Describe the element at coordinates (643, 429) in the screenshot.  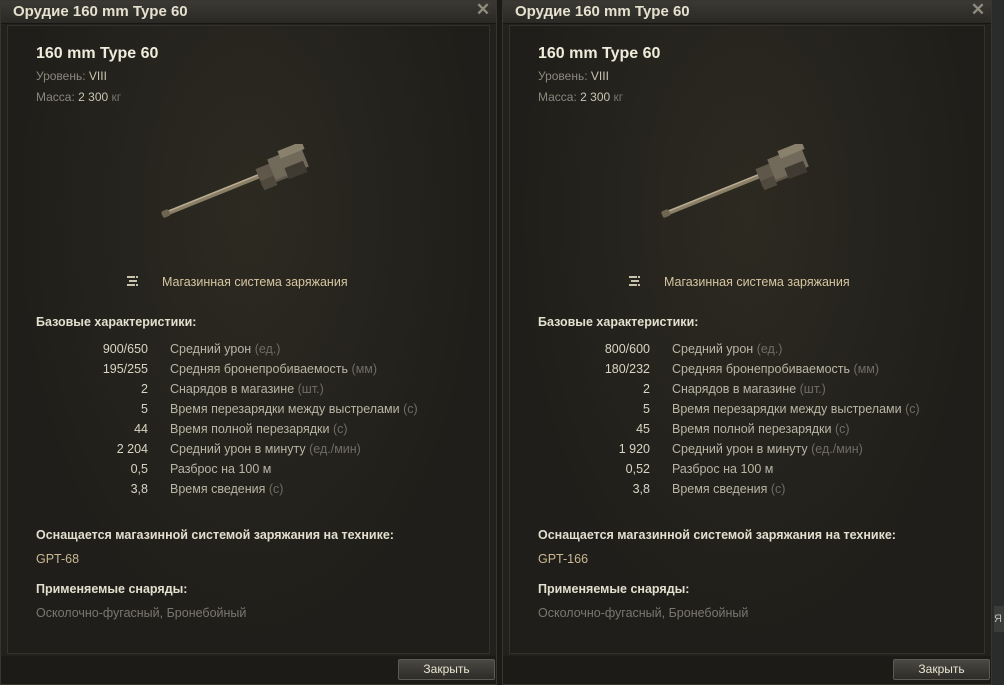
I see `stat-value-reload: 45` at that location.